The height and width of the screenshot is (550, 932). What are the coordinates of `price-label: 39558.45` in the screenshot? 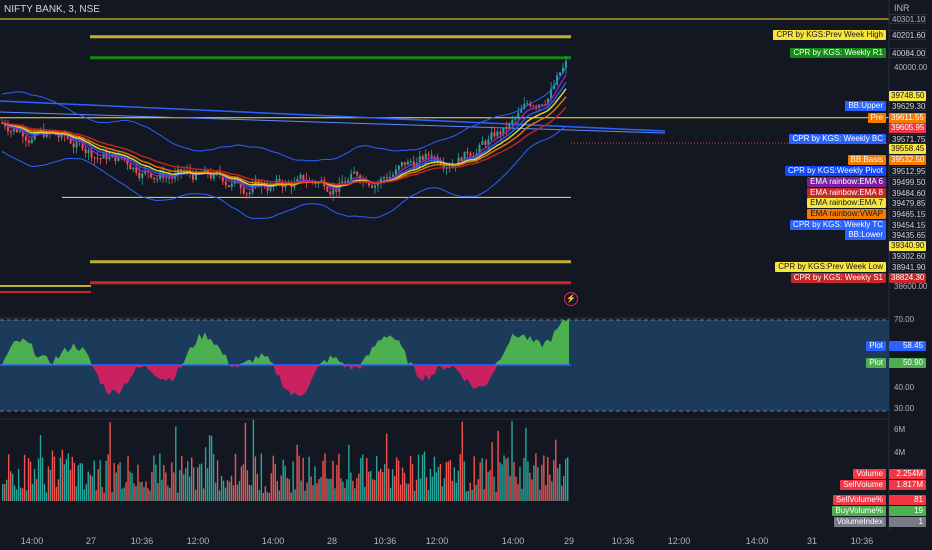 It's located at (907, 149).